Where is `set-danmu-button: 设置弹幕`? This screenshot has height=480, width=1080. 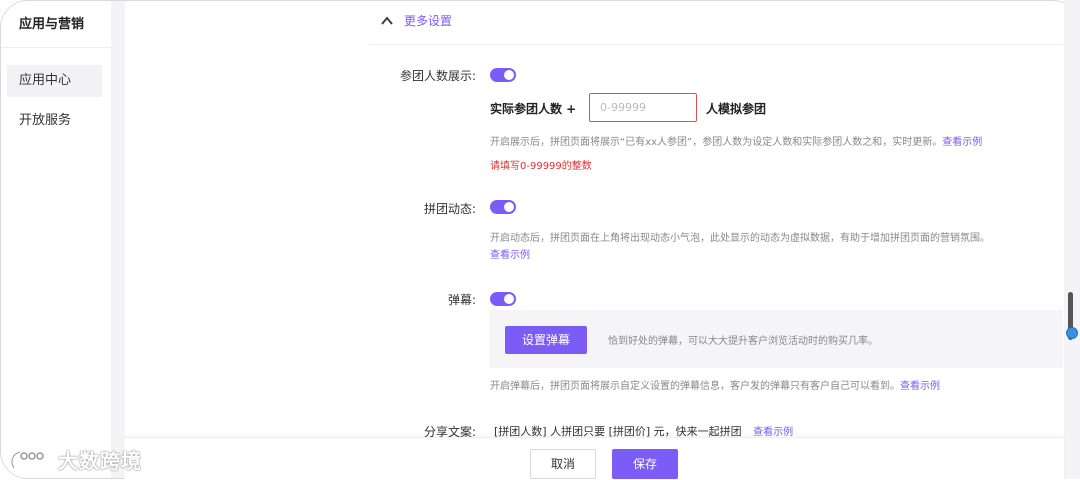 set-danmu-button: 设置弹幕 is located at coordinates (546, 340).